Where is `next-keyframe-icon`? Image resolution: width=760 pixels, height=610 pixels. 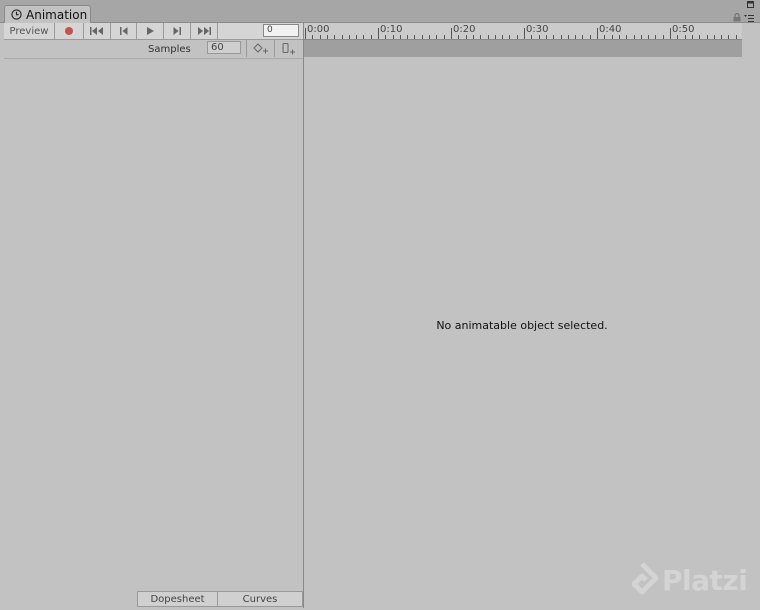 next-keyframe-icon is located at coordinates (177, 31).